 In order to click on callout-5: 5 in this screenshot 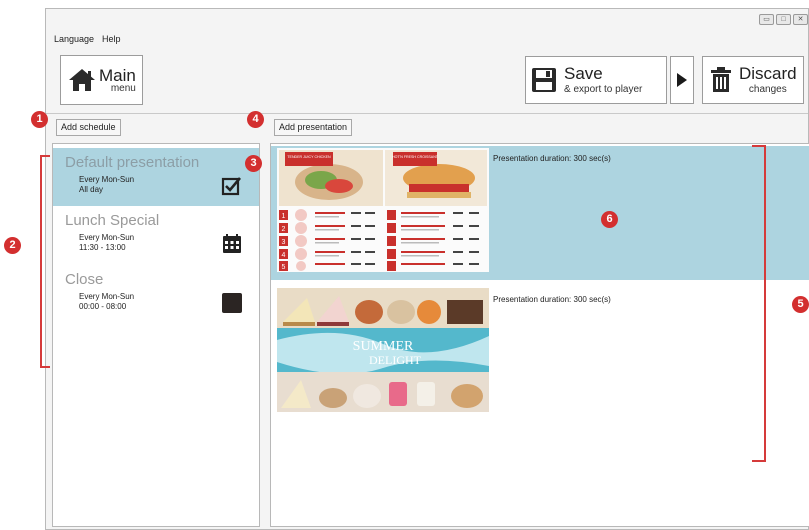, I will do `click(800, 304)`.